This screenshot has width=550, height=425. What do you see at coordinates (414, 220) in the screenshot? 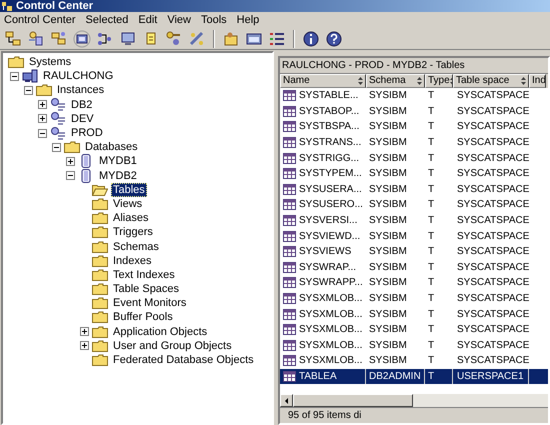
I see `table-row: SYSVERSI... SYSIBM T SYSCATSPACE` at bounding box center [414, 220].